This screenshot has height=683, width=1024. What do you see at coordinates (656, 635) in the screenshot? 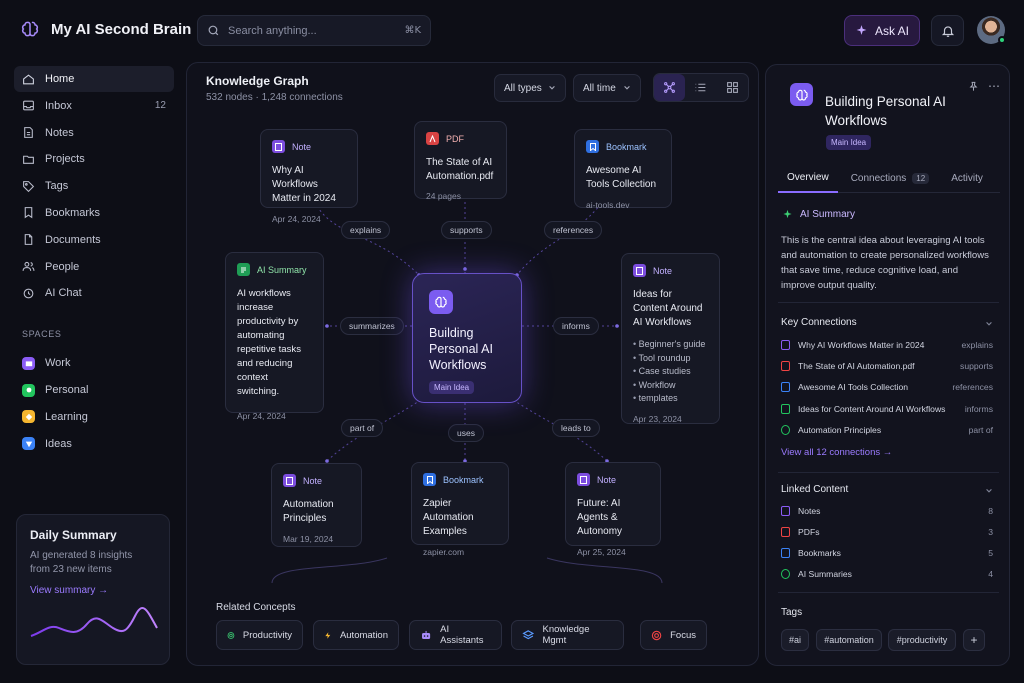
I see `focus-target-icon` at bounding box center [656, 635].